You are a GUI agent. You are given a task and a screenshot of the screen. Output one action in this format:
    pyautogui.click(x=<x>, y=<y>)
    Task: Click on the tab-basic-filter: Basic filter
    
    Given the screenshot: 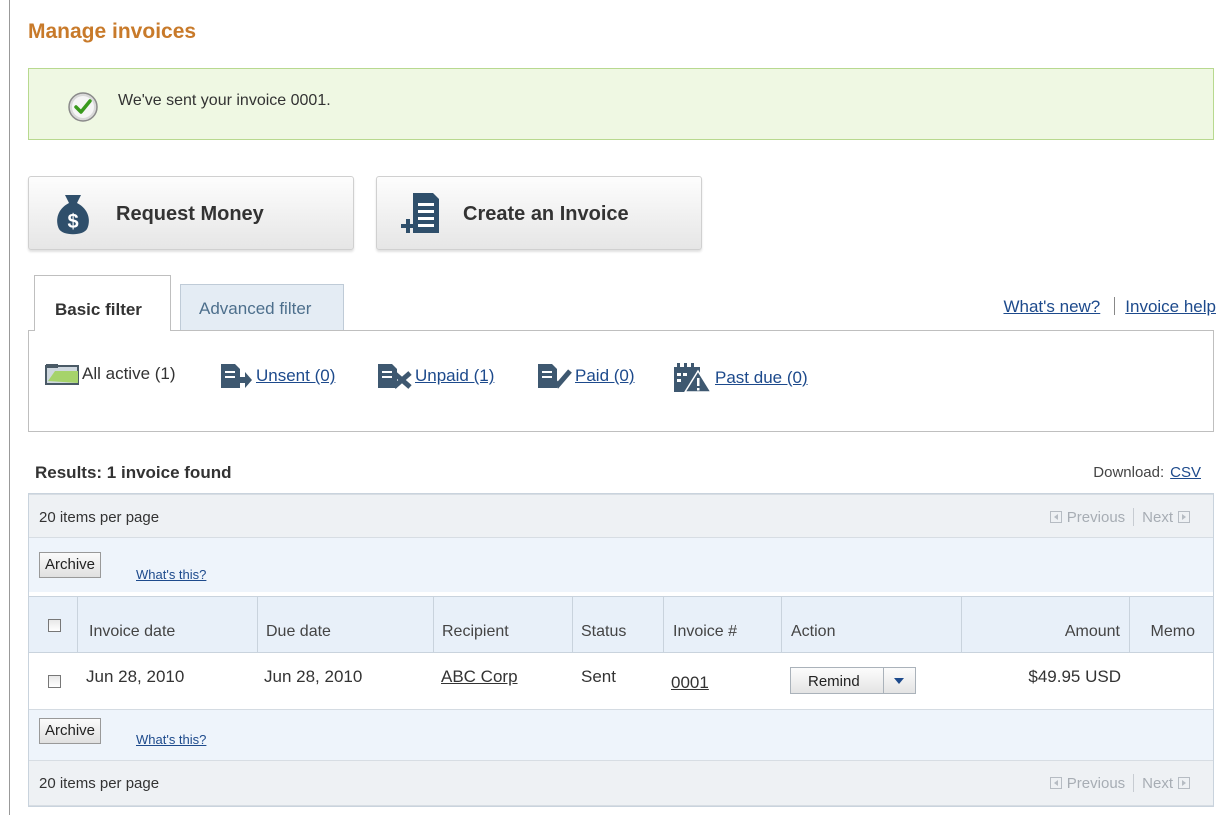 What is the action you would take?
    pyautogui.click(x=102, y=303)
    